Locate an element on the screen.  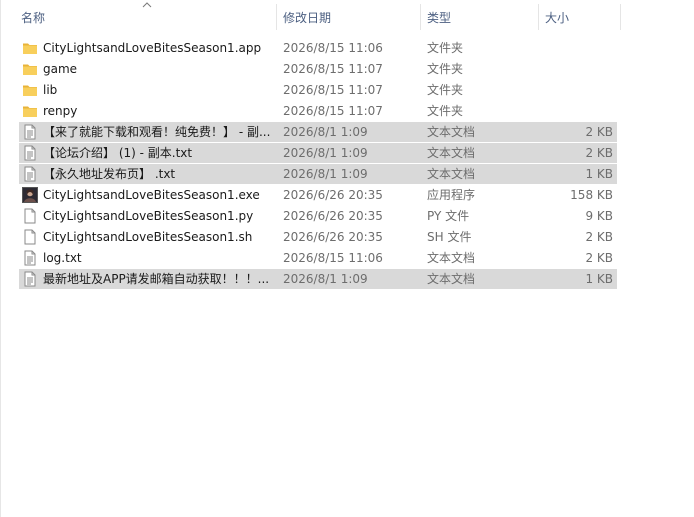
column-header-size: 大小 is located at coordinates (580, 18).